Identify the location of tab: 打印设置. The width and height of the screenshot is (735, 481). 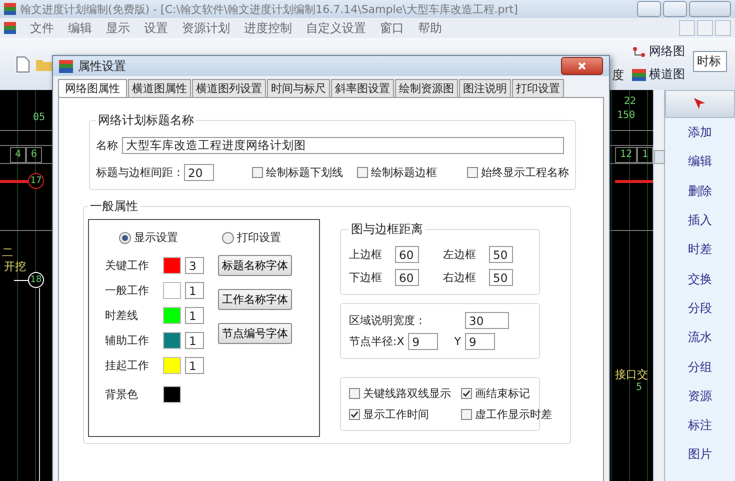
(538, 88).